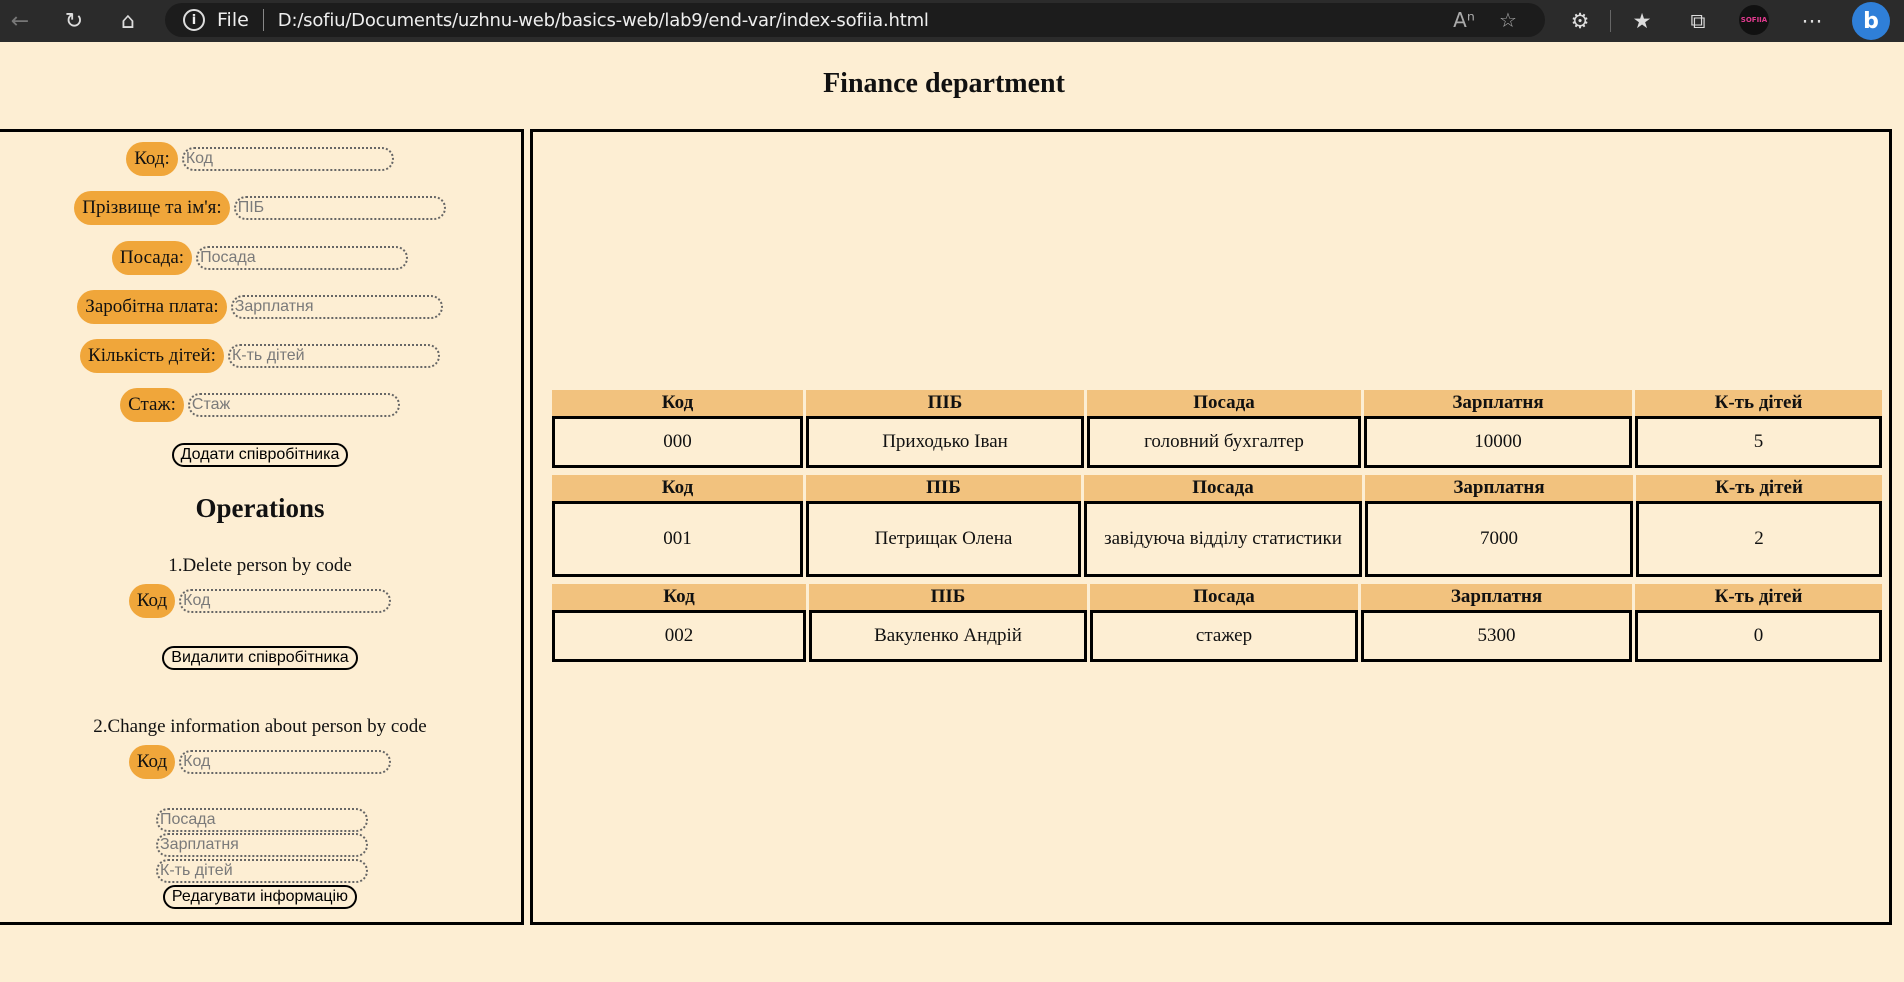 This screenshot has width=1904, height=982. I want to click on operations-title: Operations, so click(260, 508).